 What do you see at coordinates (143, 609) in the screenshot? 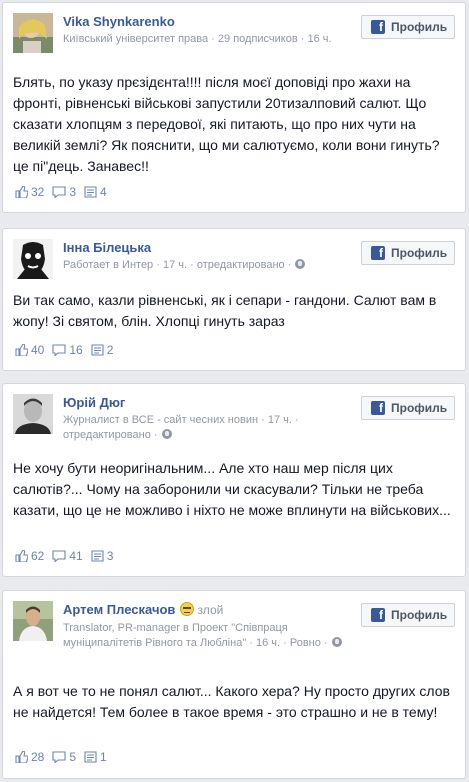
I see `author-name: Артем Плескачов злой` at bounding box center [143, 609].